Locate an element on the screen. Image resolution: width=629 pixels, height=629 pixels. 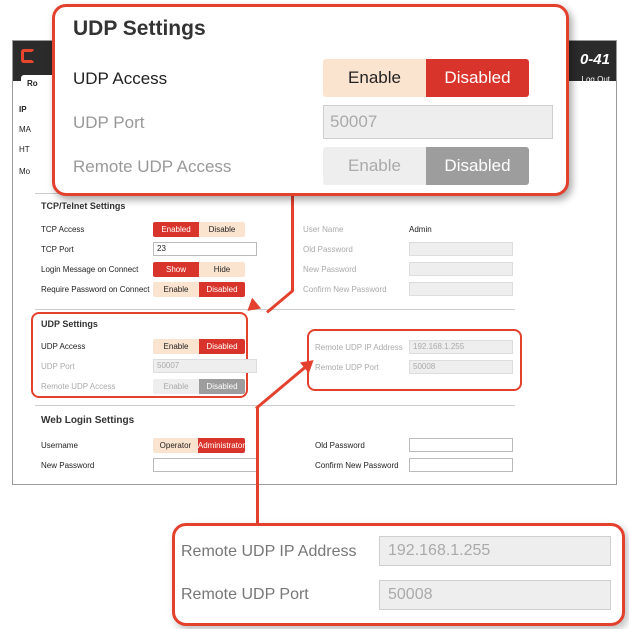
remote-disabled-option: Disabled is located at coordinates (222, 386).